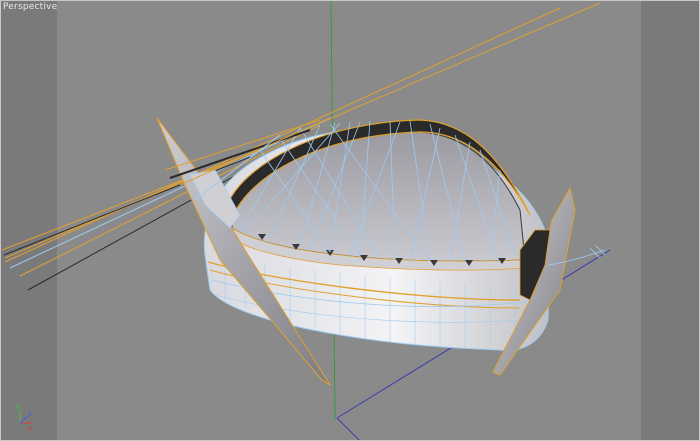  Describe the element at coordinates (18, 407) in the screenshot. I see `axis-y-label: y` at that location.